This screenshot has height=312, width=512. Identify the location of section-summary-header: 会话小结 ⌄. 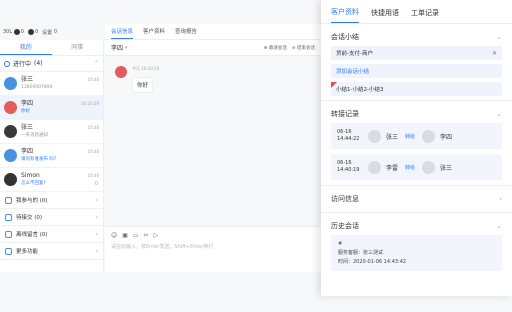
(416, 37).